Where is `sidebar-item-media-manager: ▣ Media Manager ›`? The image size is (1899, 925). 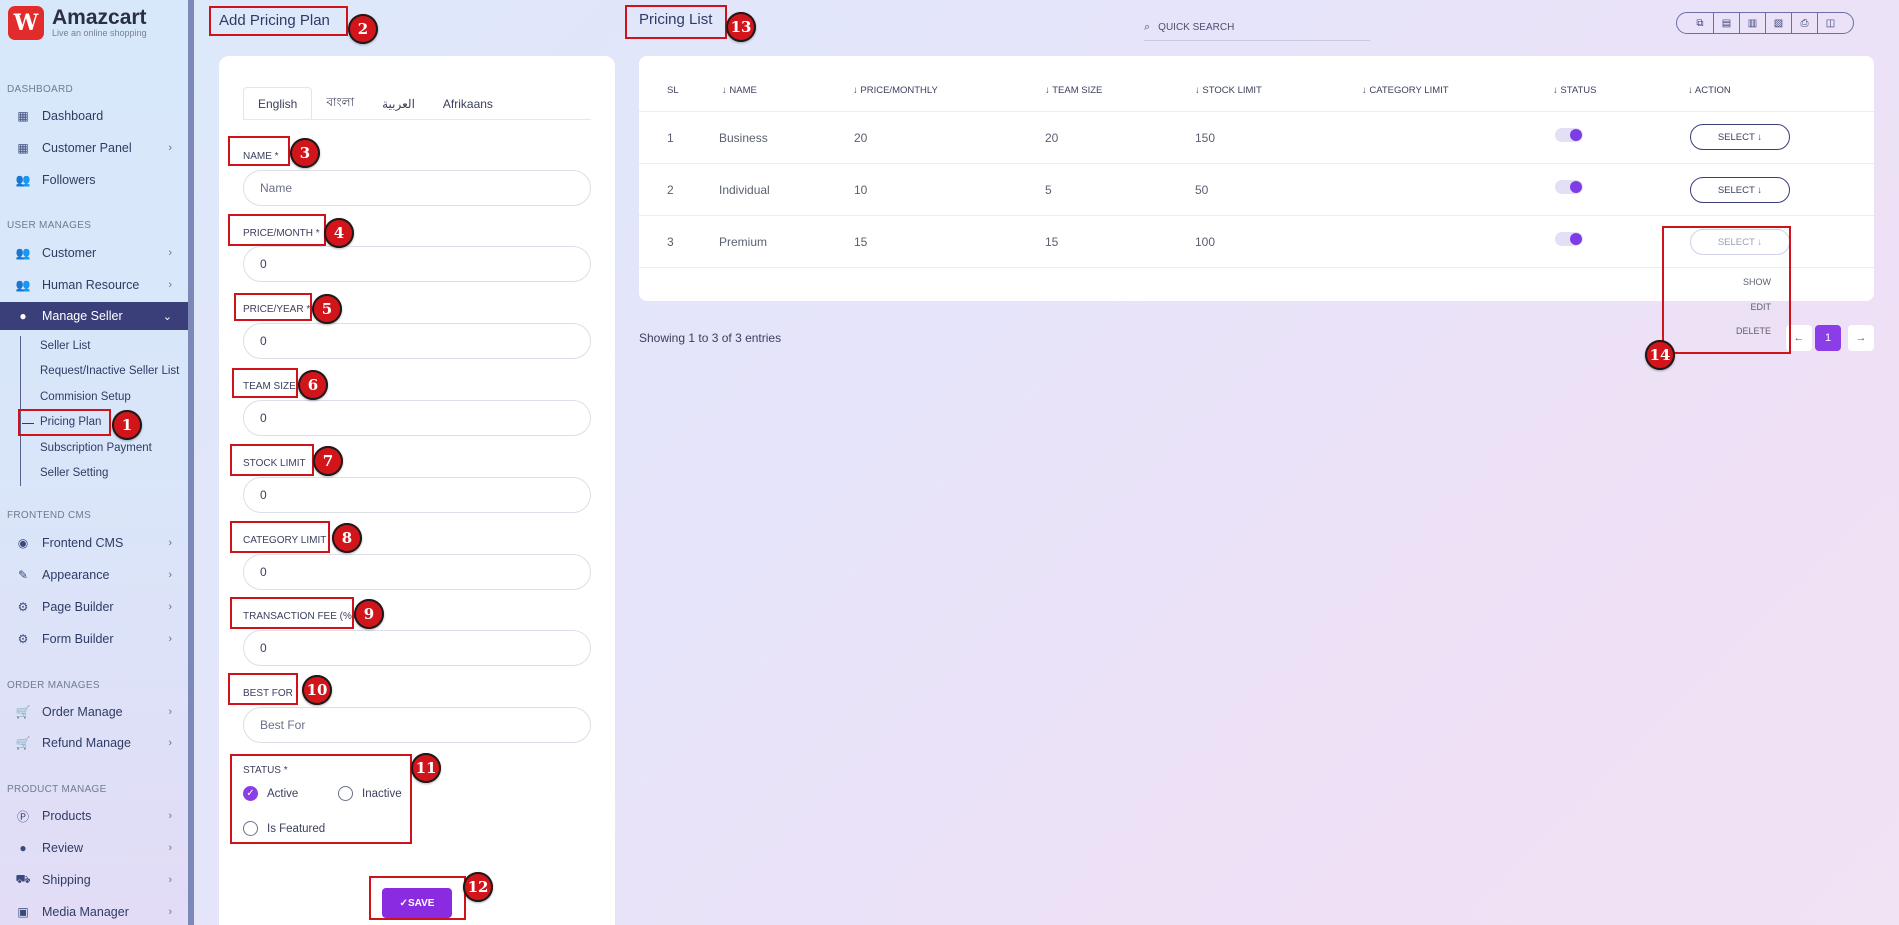
sidebar-item-media-manager: ▣ Media Manager › is located at coordinates (94, 911).